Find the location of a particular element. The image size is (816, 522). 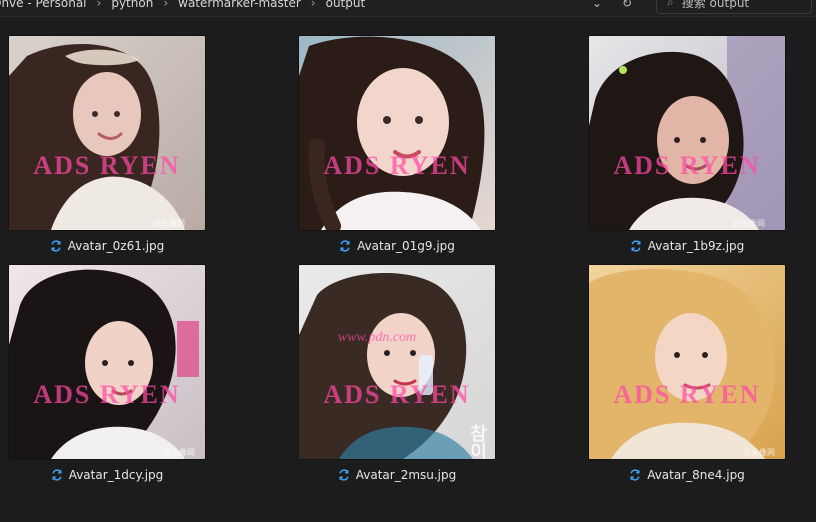

watermark-extra-text: www.pdn.com is located at coordinates (377, 337).